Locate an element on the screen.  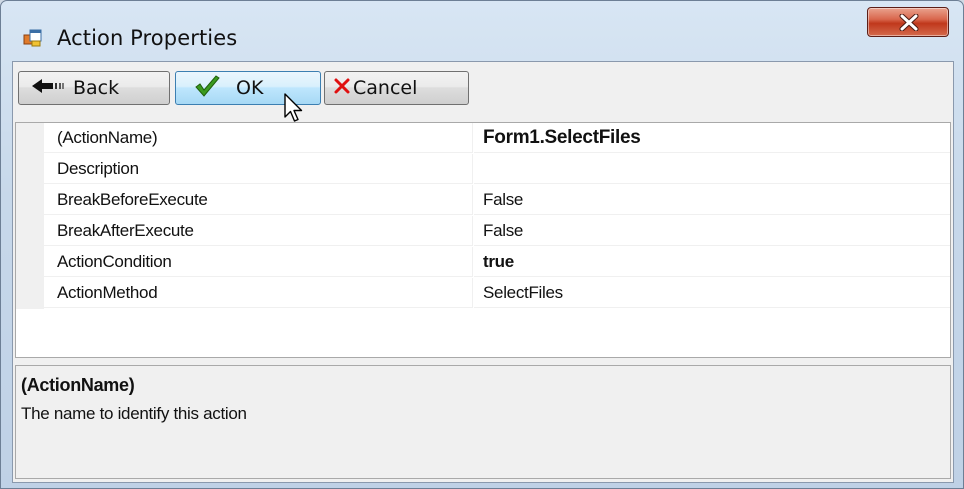
property-row: BreakBeforeExecute False is located at coordinates (483, 200).